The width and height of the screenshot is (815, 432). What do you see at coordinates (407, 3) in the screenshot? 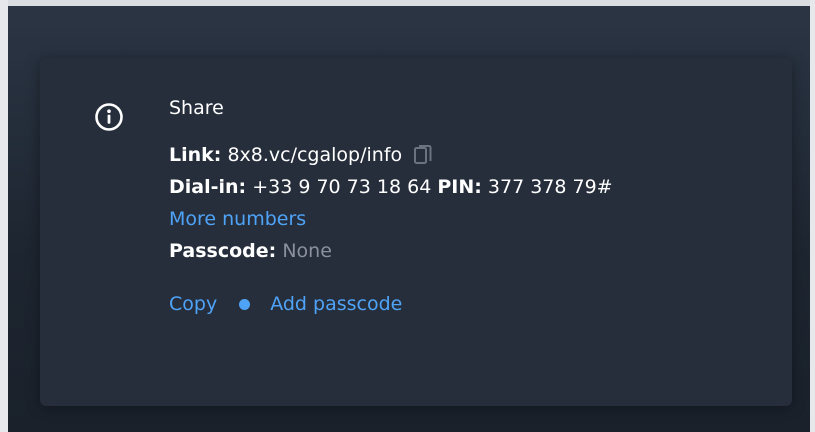
I see `window-frame-top` at bounding box center [407, 3].